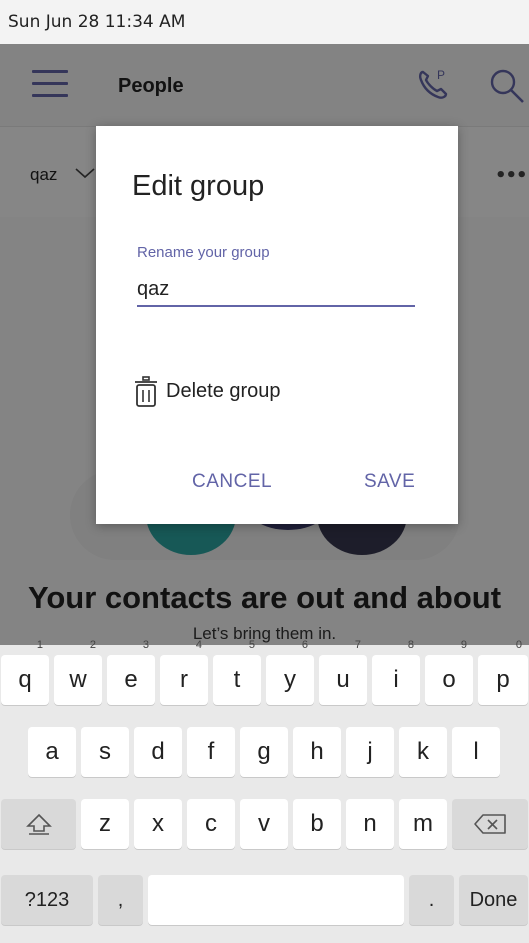  Describe the element at coordinates (317, 752) in the screenshot. I see `key-h: h` at that location.